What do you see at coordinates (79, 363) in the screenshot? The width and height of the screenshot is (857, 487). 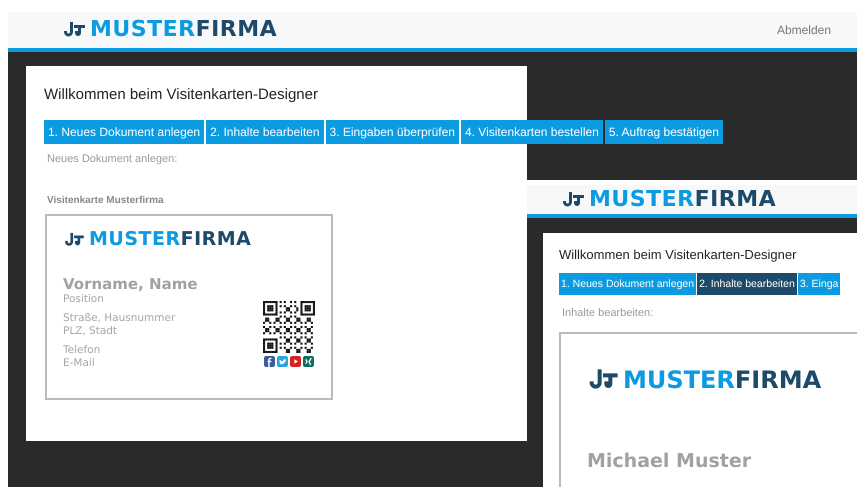 I see `contact-text: E-Mail` at bounding box center [79, 363].